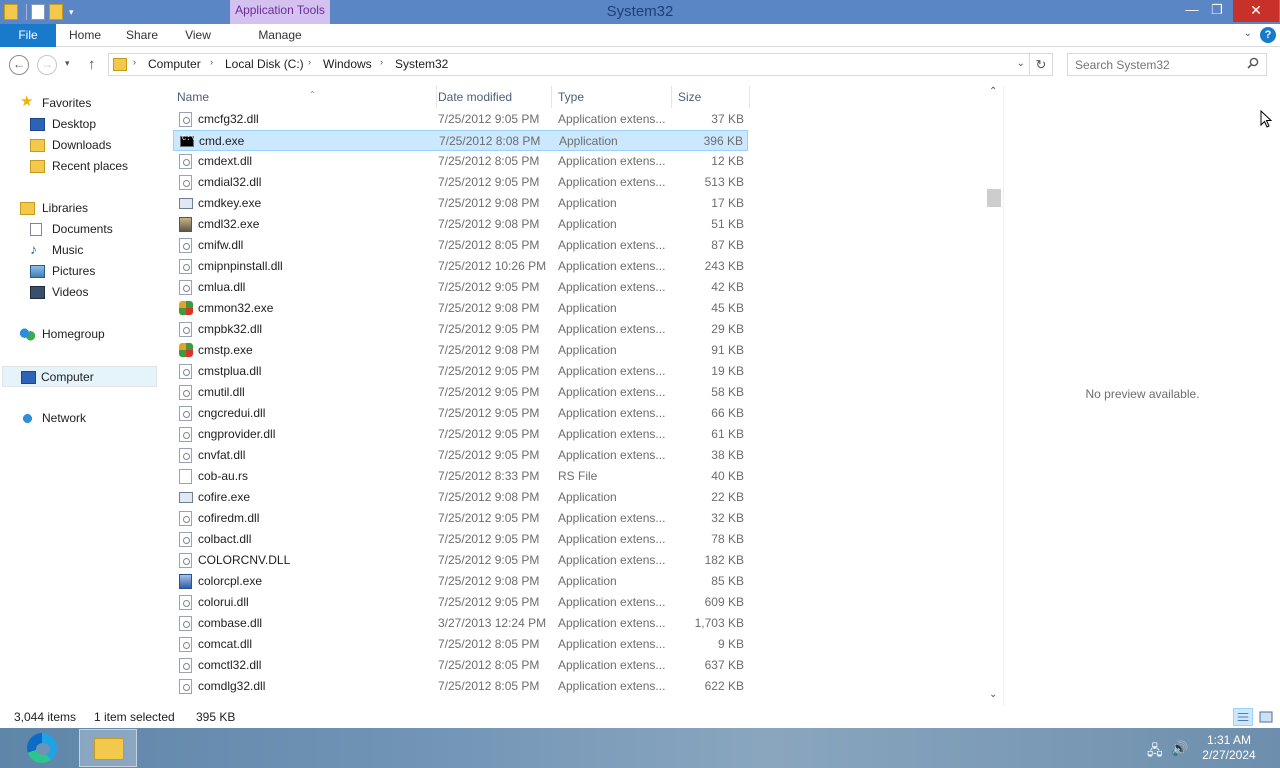  I want to click on up-button: ↑, so click(92, 64).